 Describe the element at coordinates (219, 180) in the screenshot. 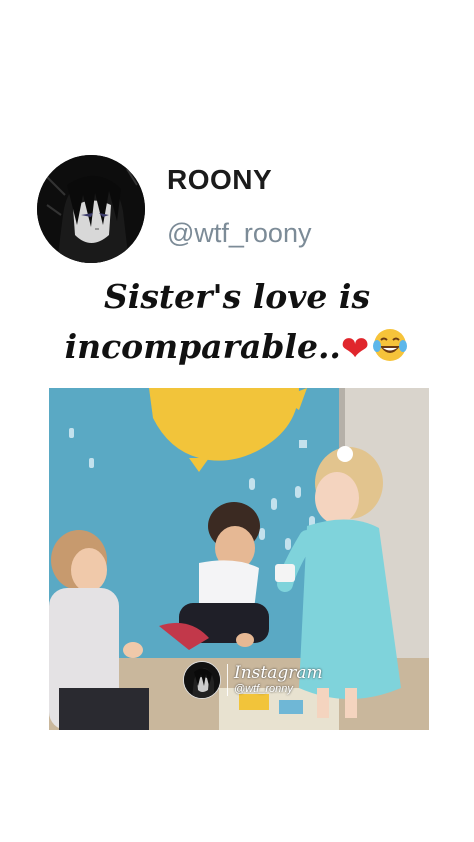

I see `display-name: ROONY` at that location.